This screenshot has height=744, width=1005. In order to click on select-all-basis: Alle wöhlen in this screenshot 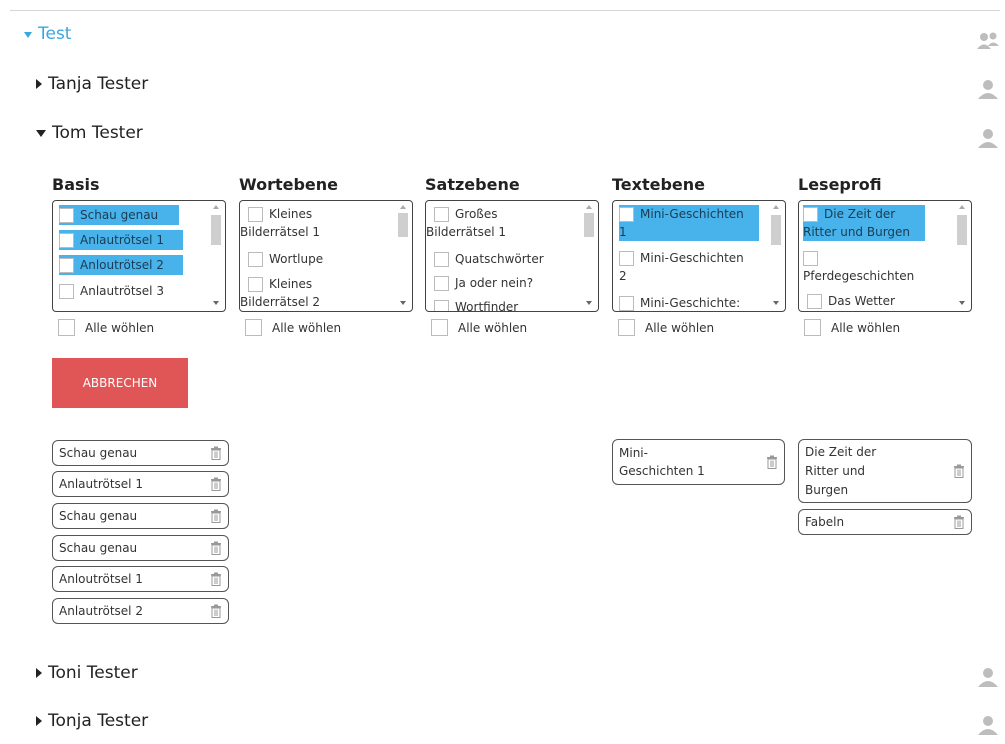, I will do `click(106, 327)`.